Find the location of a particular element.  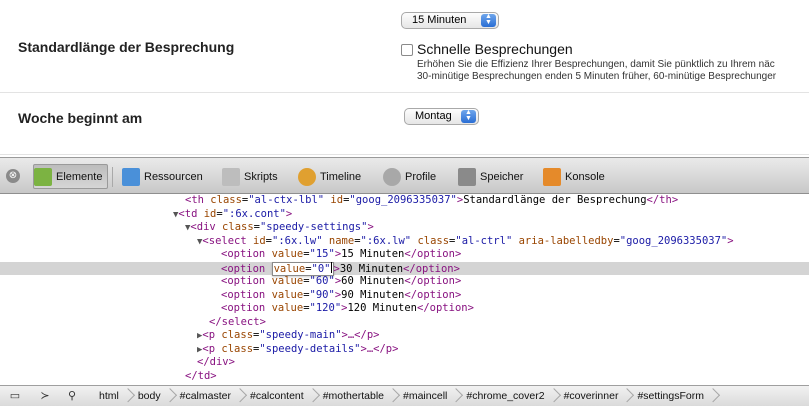

meeting-length-select-value: 15 Minuten is located at coordinates (439, 20).